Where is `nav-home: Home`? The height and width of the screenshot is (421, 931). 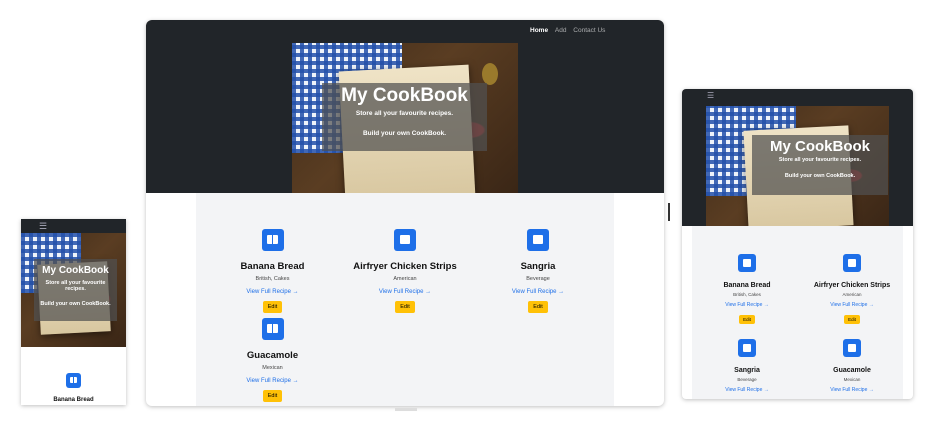 nav-home: Home is located at coordinates (539, 30).